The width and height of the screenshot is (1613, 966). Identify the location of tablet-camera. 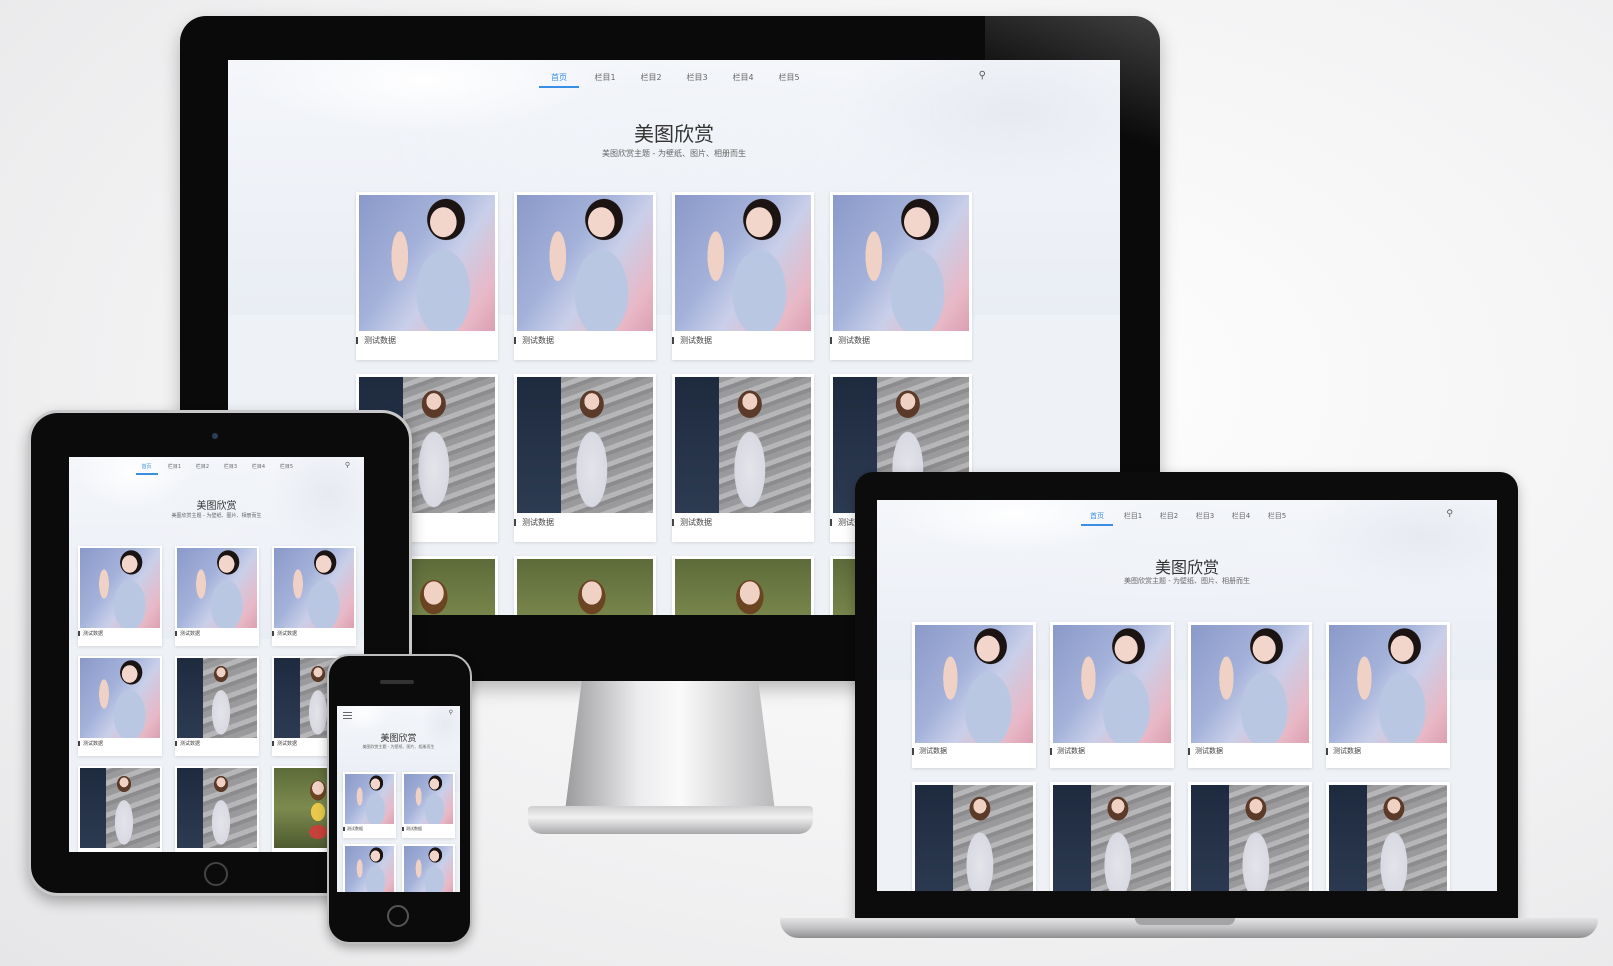
(215, 436).